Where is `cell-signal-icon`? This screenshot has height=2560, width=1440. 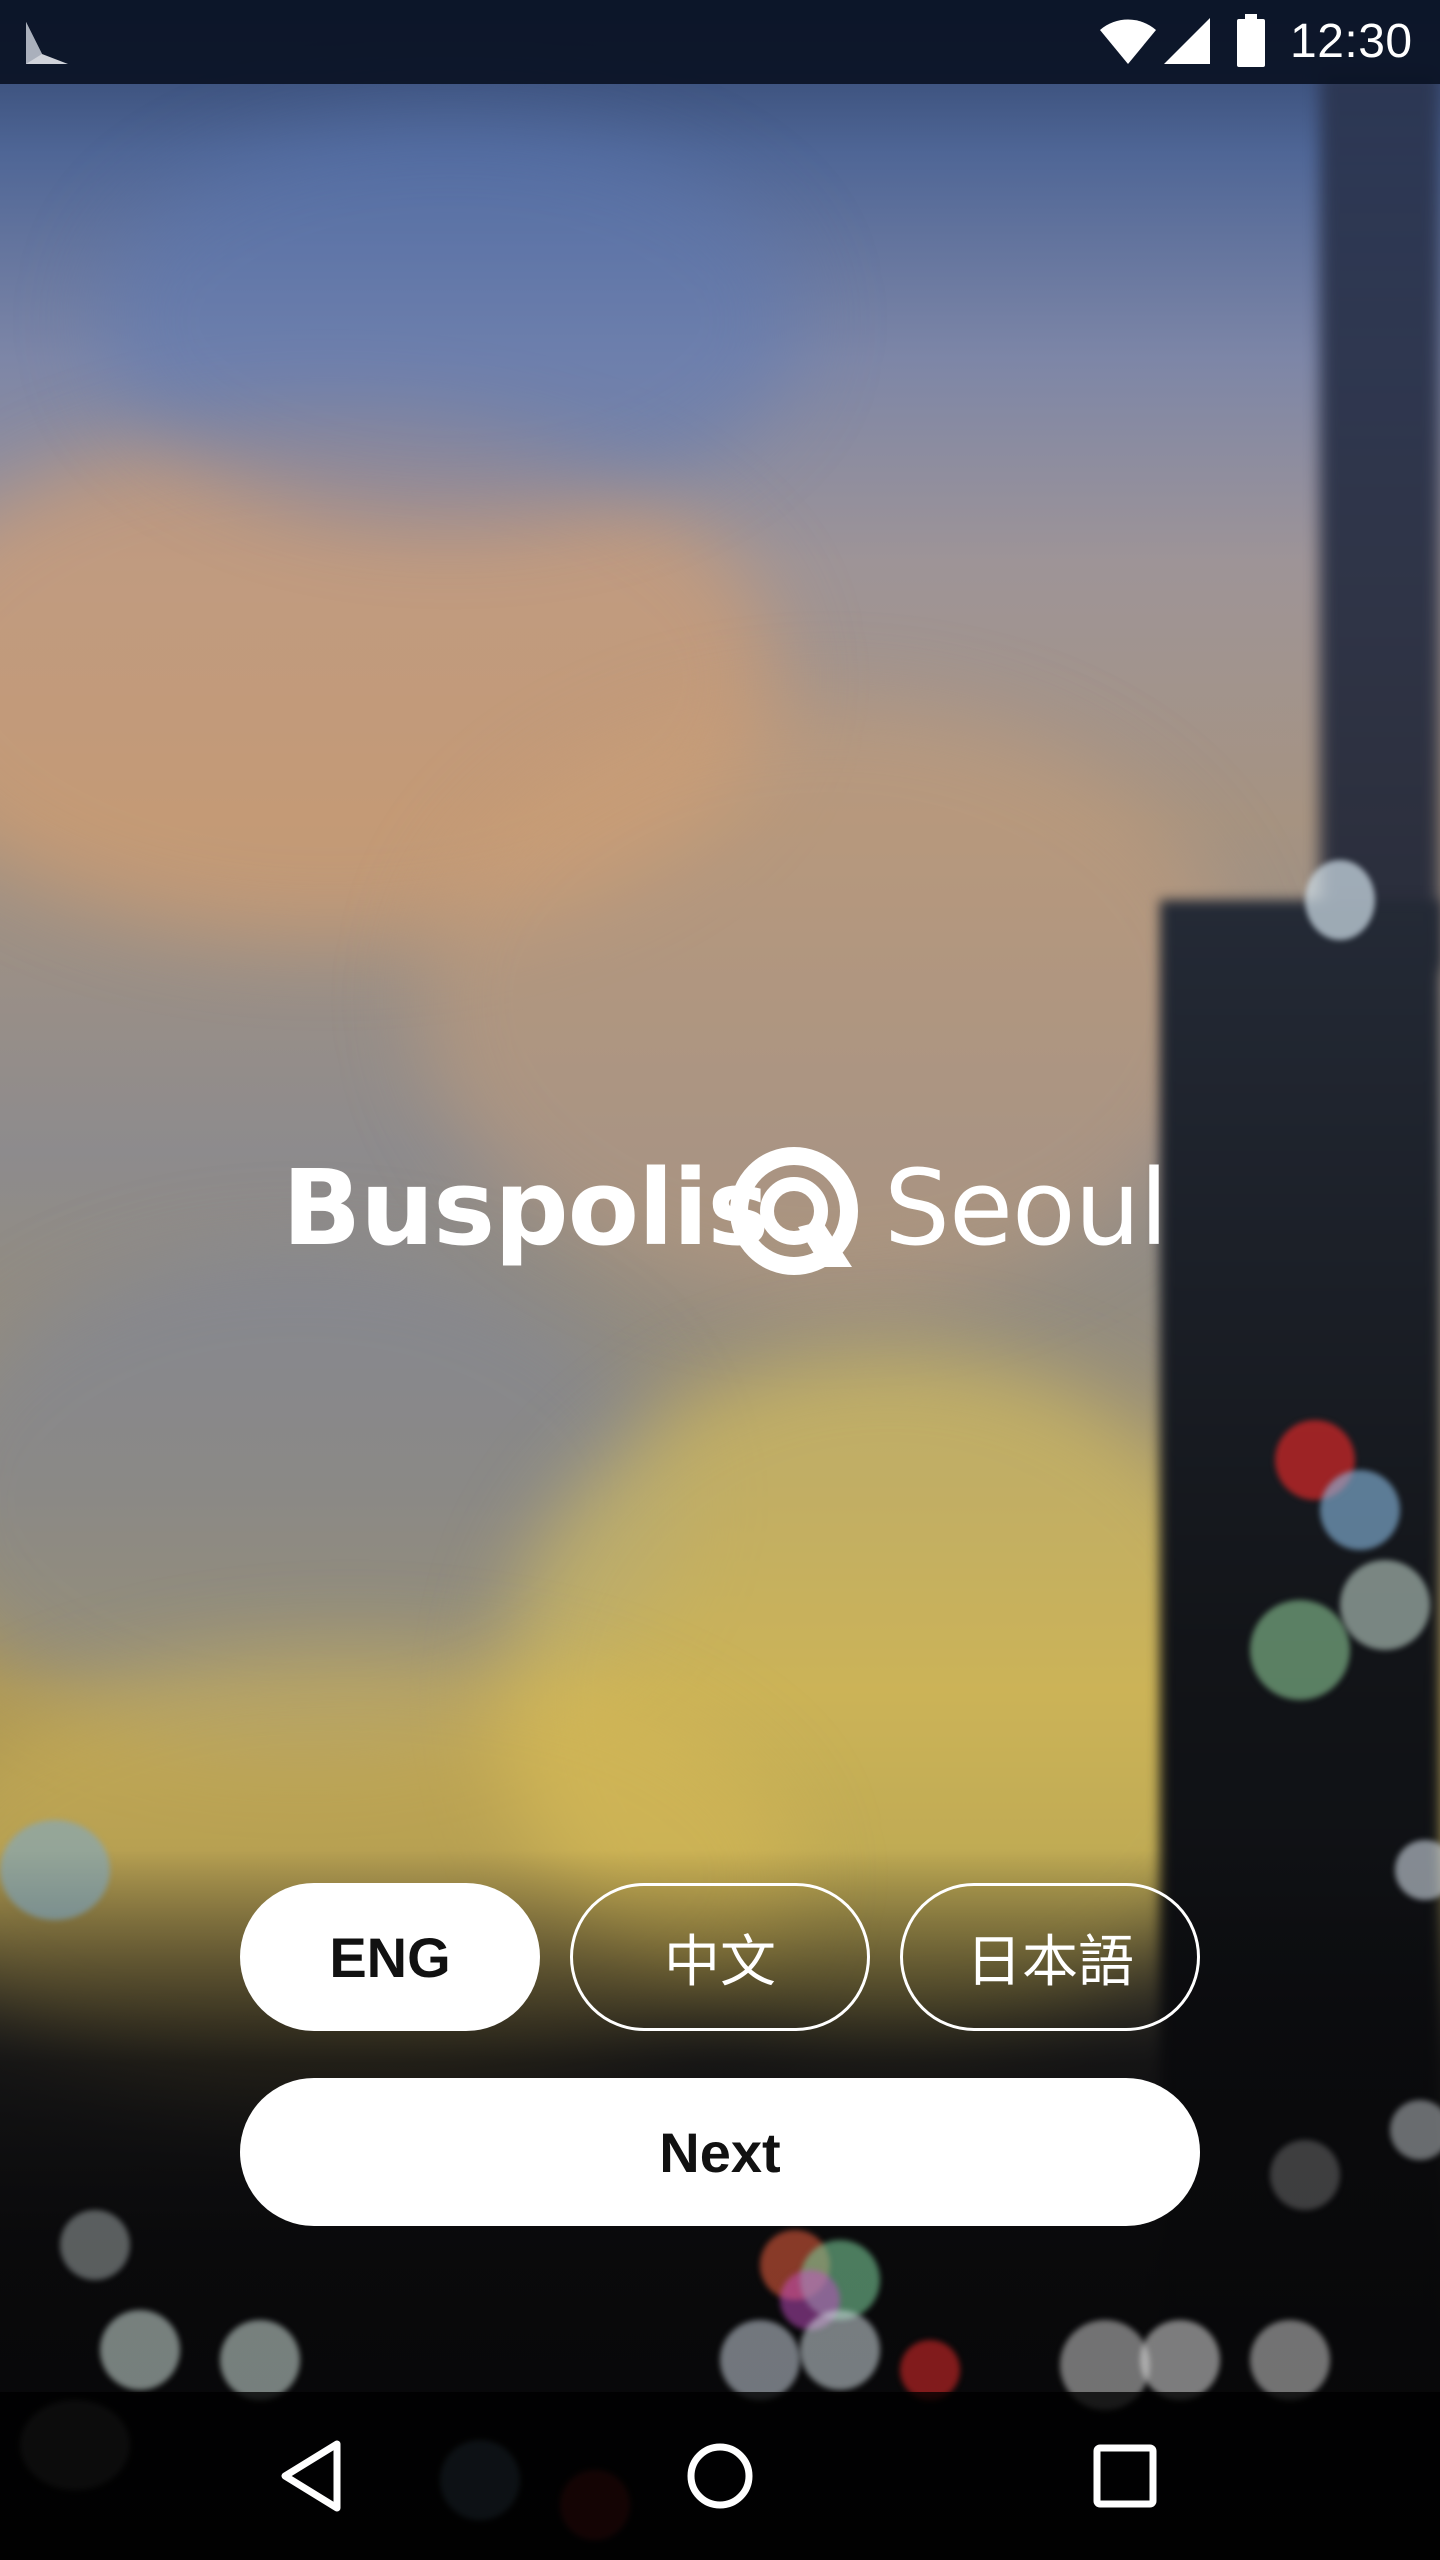
cell-signal-icon is located at coordinates (1187, 41).